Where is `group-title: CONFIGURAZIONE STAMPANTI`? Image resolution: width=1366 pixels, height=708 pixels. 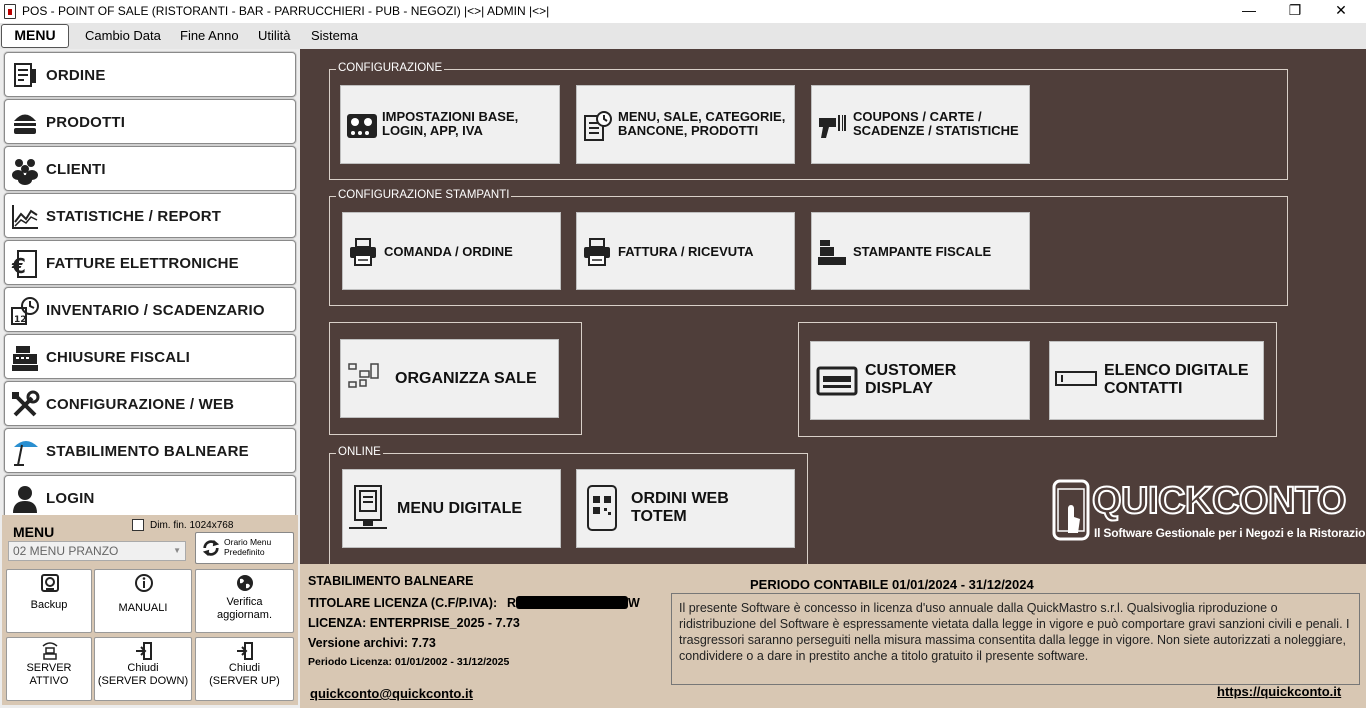 group-title: CONFIGURAZIONE STAMPANTI is located at coordinates (424, 195).